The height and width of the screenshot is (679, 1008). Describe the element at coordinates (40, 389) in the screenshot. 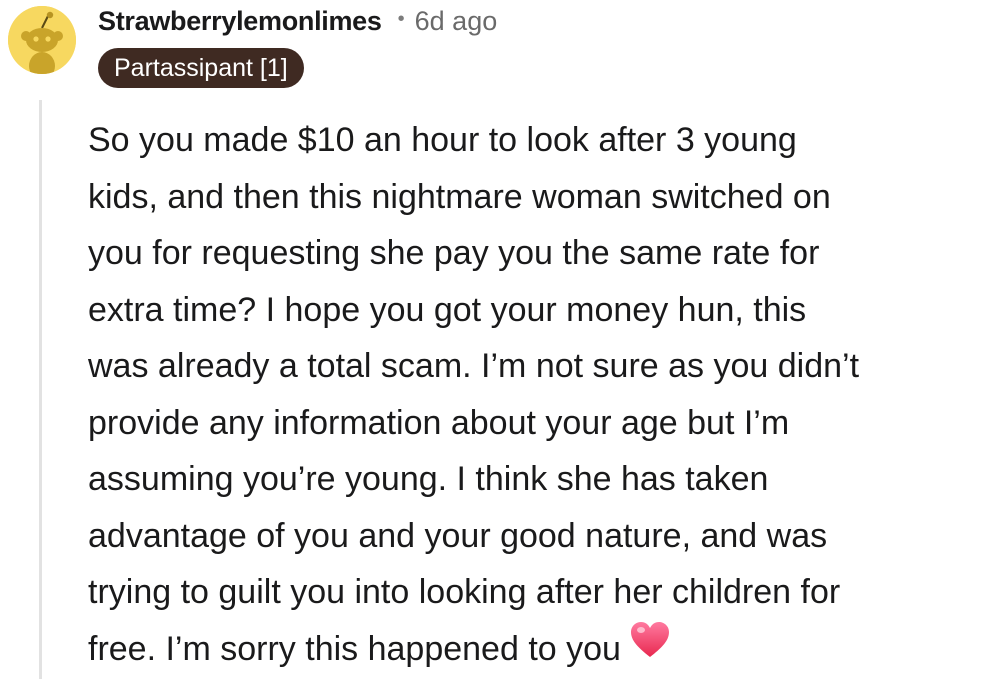

I see `thread-collapse-line` at that location.